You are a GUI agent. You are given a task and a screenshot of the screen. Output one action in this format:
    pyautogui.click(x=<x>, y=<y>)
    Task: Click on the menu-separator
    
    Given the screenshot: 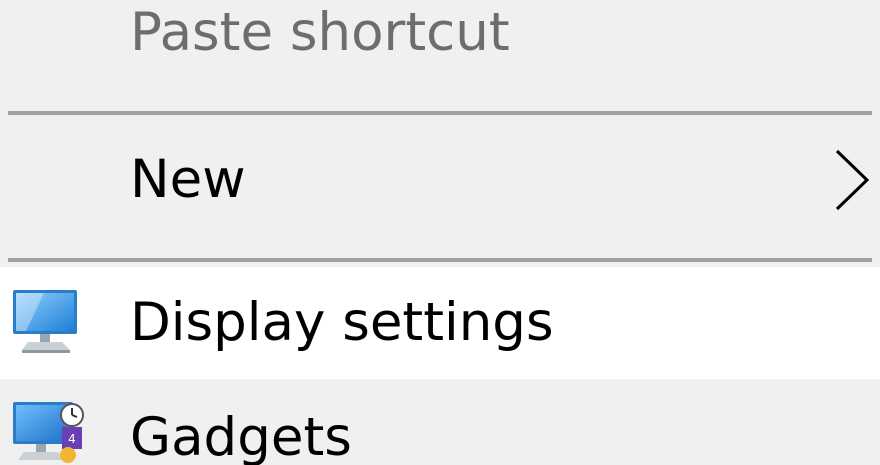 What is the action you would take?
    pyautogui.click(x=440, y=260)
    